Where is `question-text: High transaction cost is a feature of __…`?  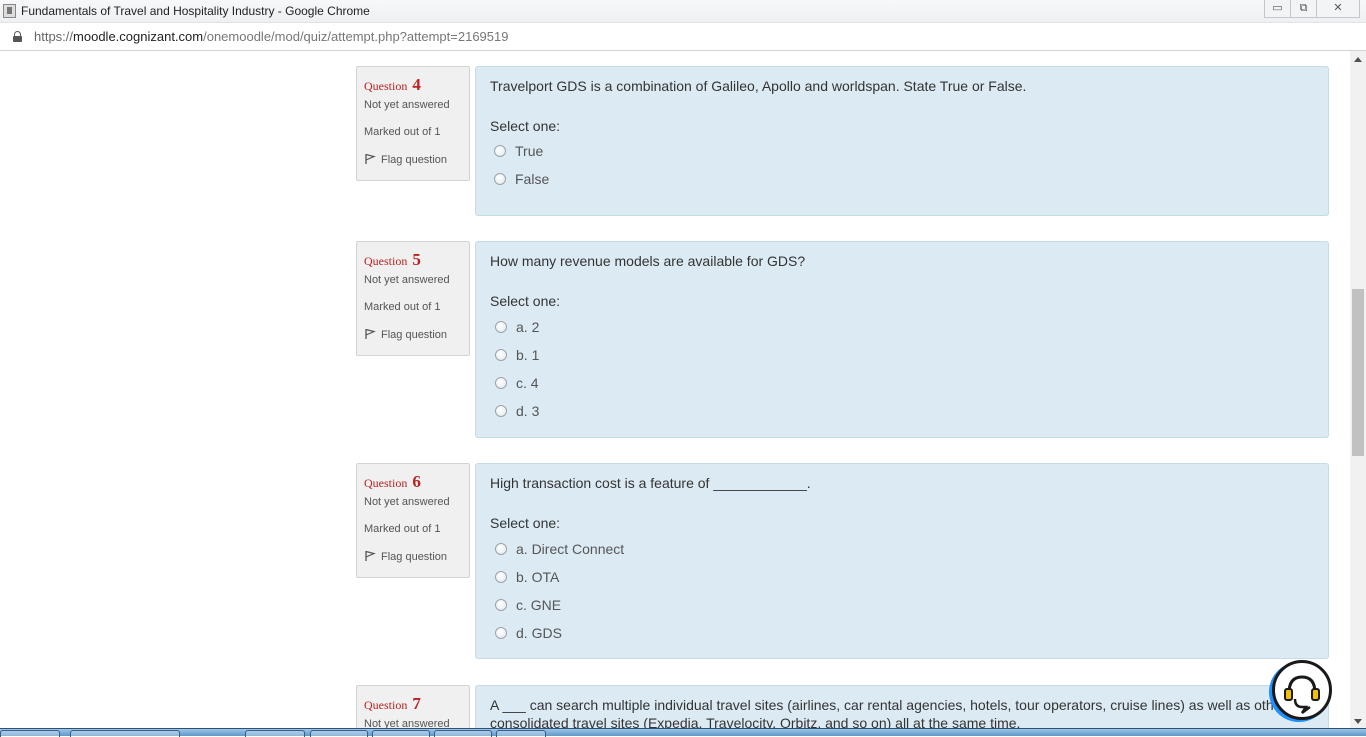 question-text: High transaction cost is a feature of __… is located at coordinates (650, 483).